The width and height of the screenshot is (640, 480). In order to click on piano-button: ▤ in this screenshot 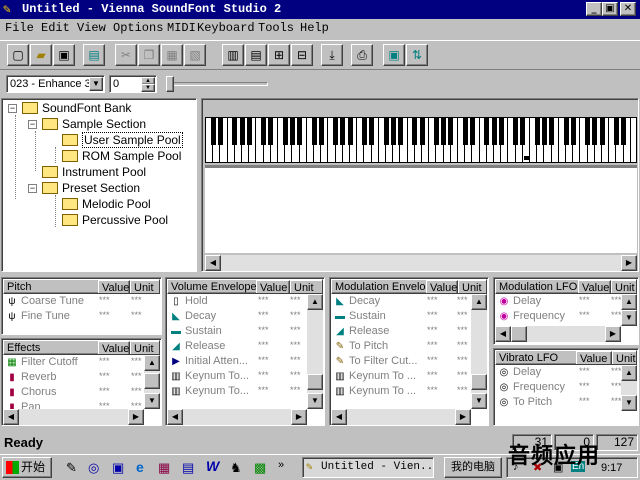, I will do `click(256, 55)`.